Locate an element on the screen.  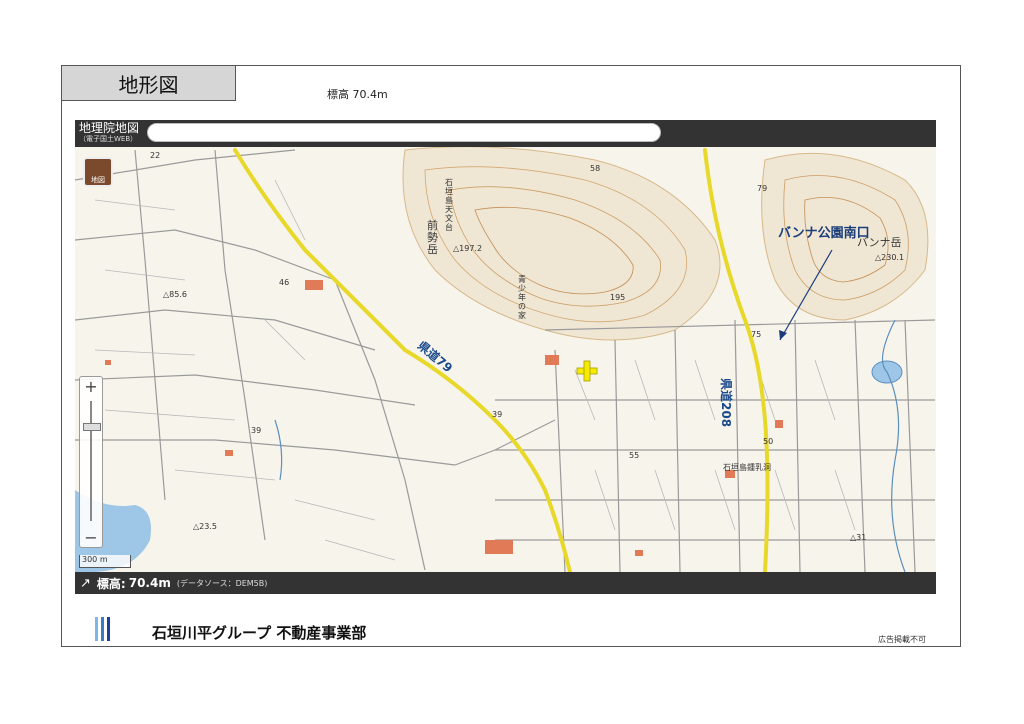
map-label-cave: 石垣島鍾乳洞 is located at coordinates (747, 467).